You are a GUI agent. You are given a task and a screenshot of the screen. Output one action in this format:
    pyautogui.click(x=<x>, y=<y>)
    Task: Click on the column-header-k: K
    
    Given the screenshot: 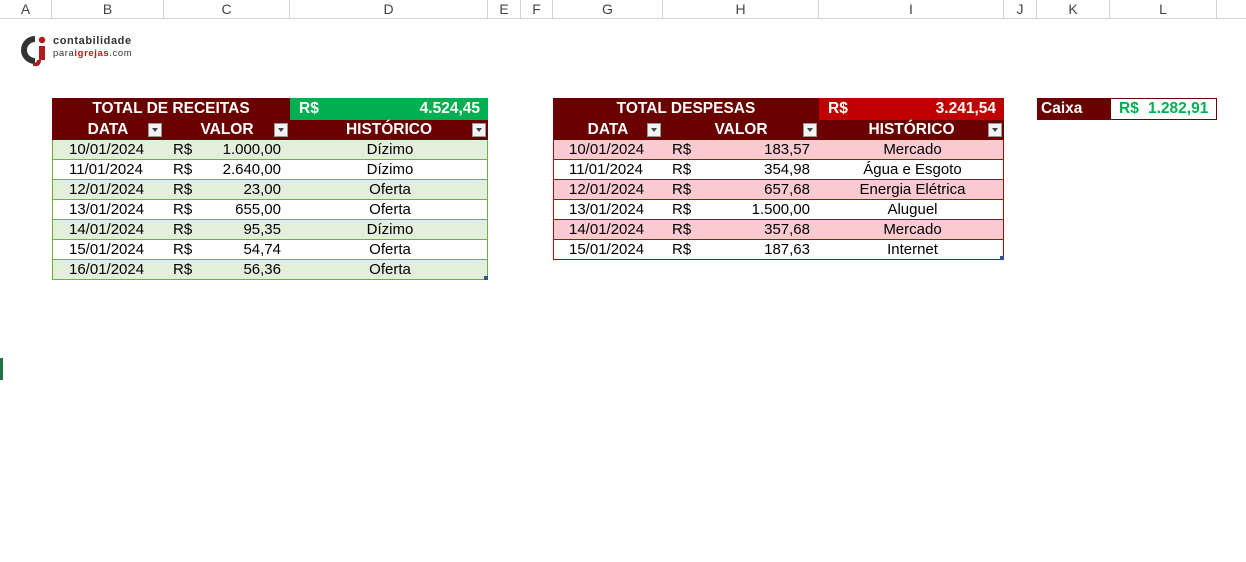 What is the action you would take?
    pyautogui.click(x=1073, y=9)
    